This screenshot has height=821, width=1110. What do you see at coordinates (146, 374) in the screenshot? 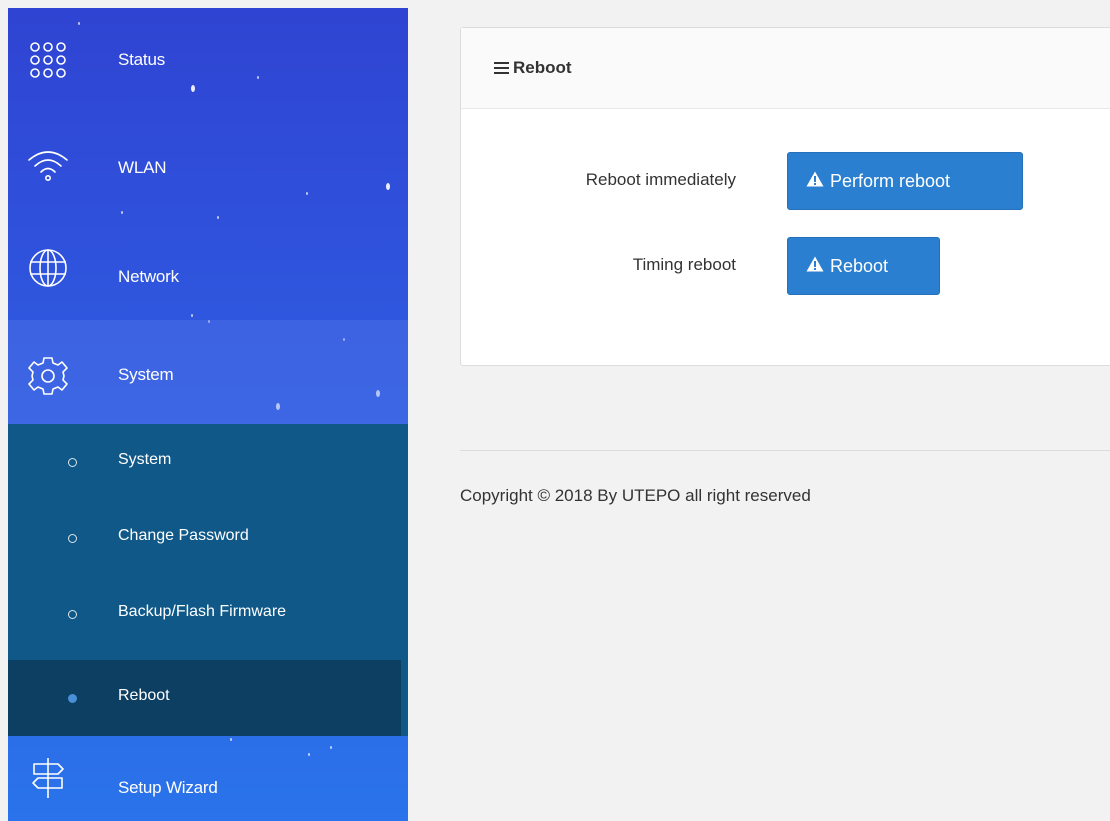
I see `sidebar-item-label: System` at bounding box center [146, 374].